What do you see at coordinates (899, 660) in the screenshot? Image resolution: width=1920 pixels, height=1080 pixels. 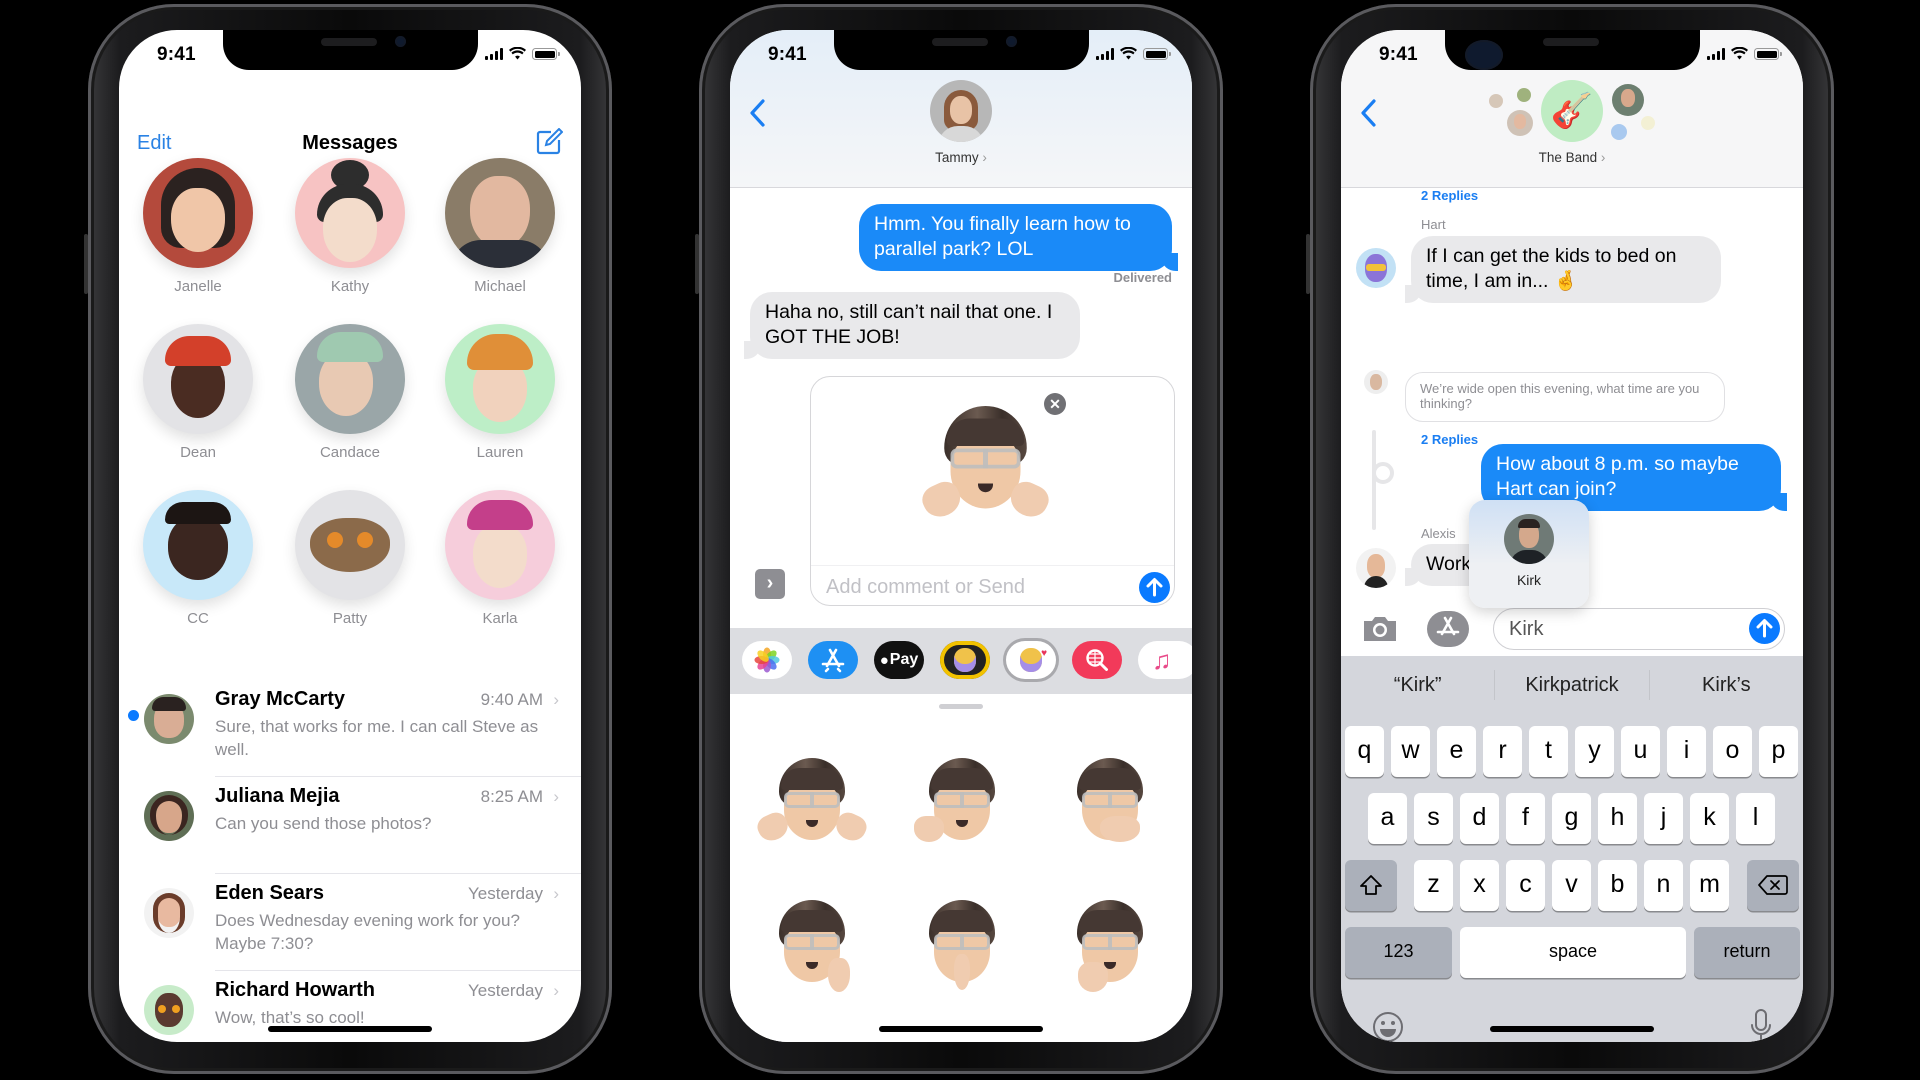 I see `apple-pay-icon: ● Pay` at bounding box center [899, 660].